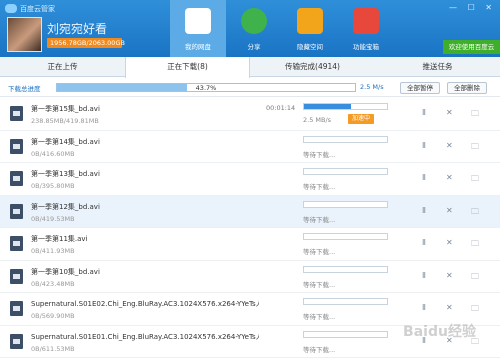 This screenshot has height=361, width=500. I want to click on pause-all-button: 全部暂停, so click(420, 88).